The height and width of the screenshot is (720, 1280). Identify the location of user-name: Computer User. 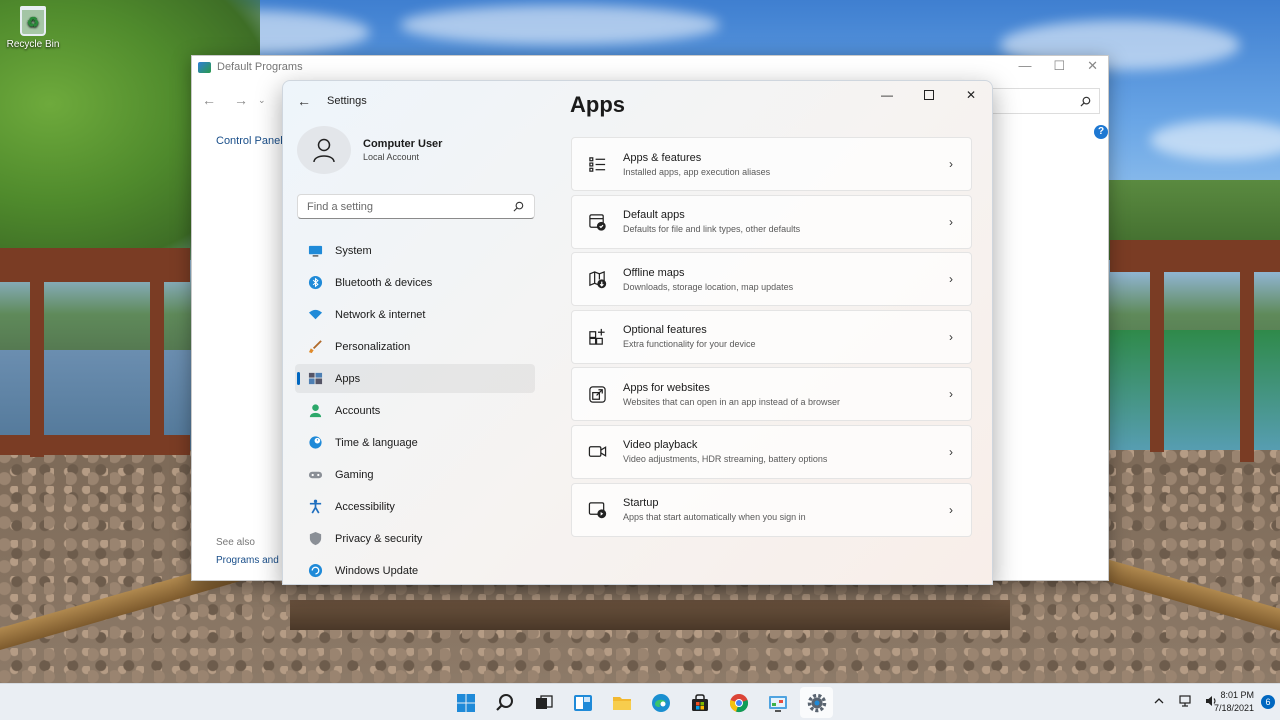
(403, 144).